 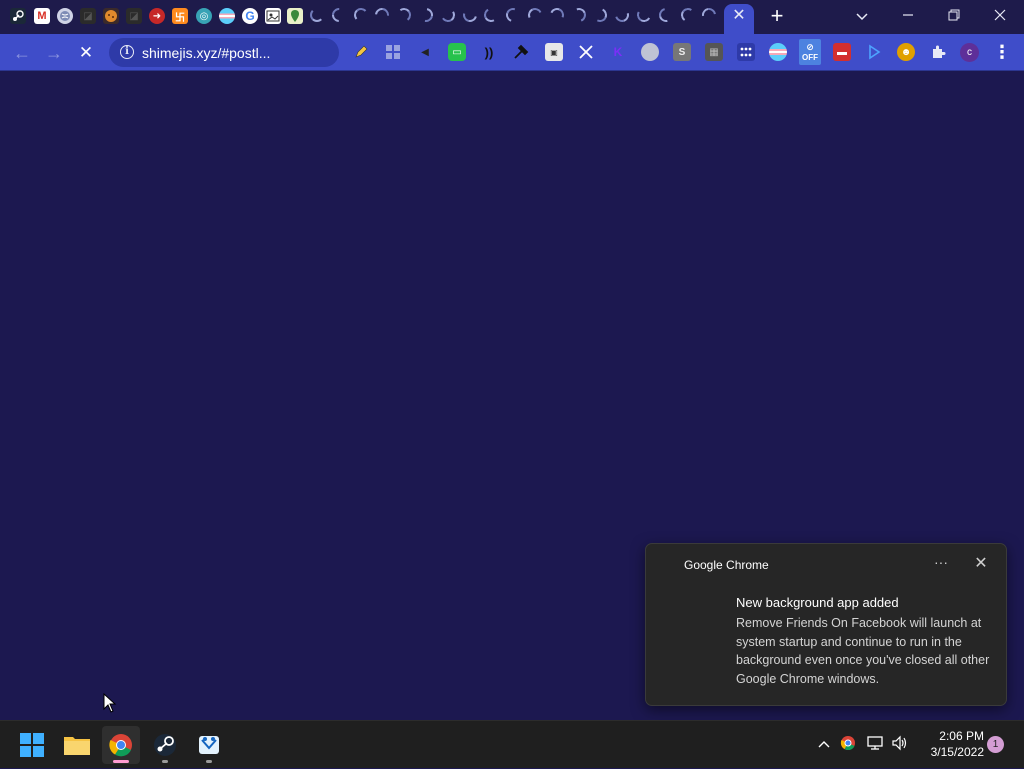 I want to click on map-icon, so click(x=295, y=16).